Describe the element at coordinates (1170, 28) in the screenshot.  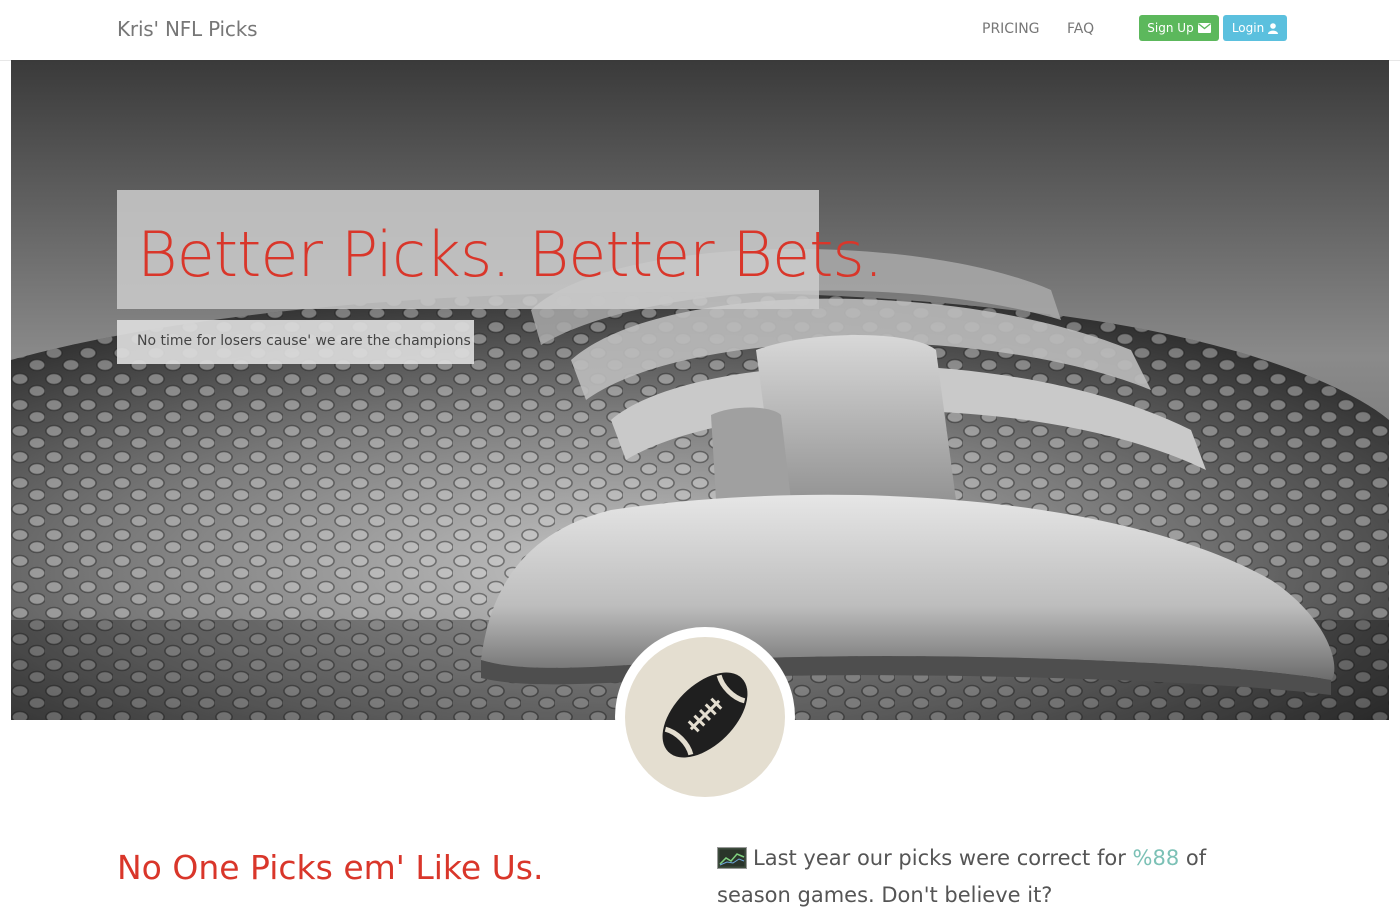
I see `signup-label: Sign Up` at that location.